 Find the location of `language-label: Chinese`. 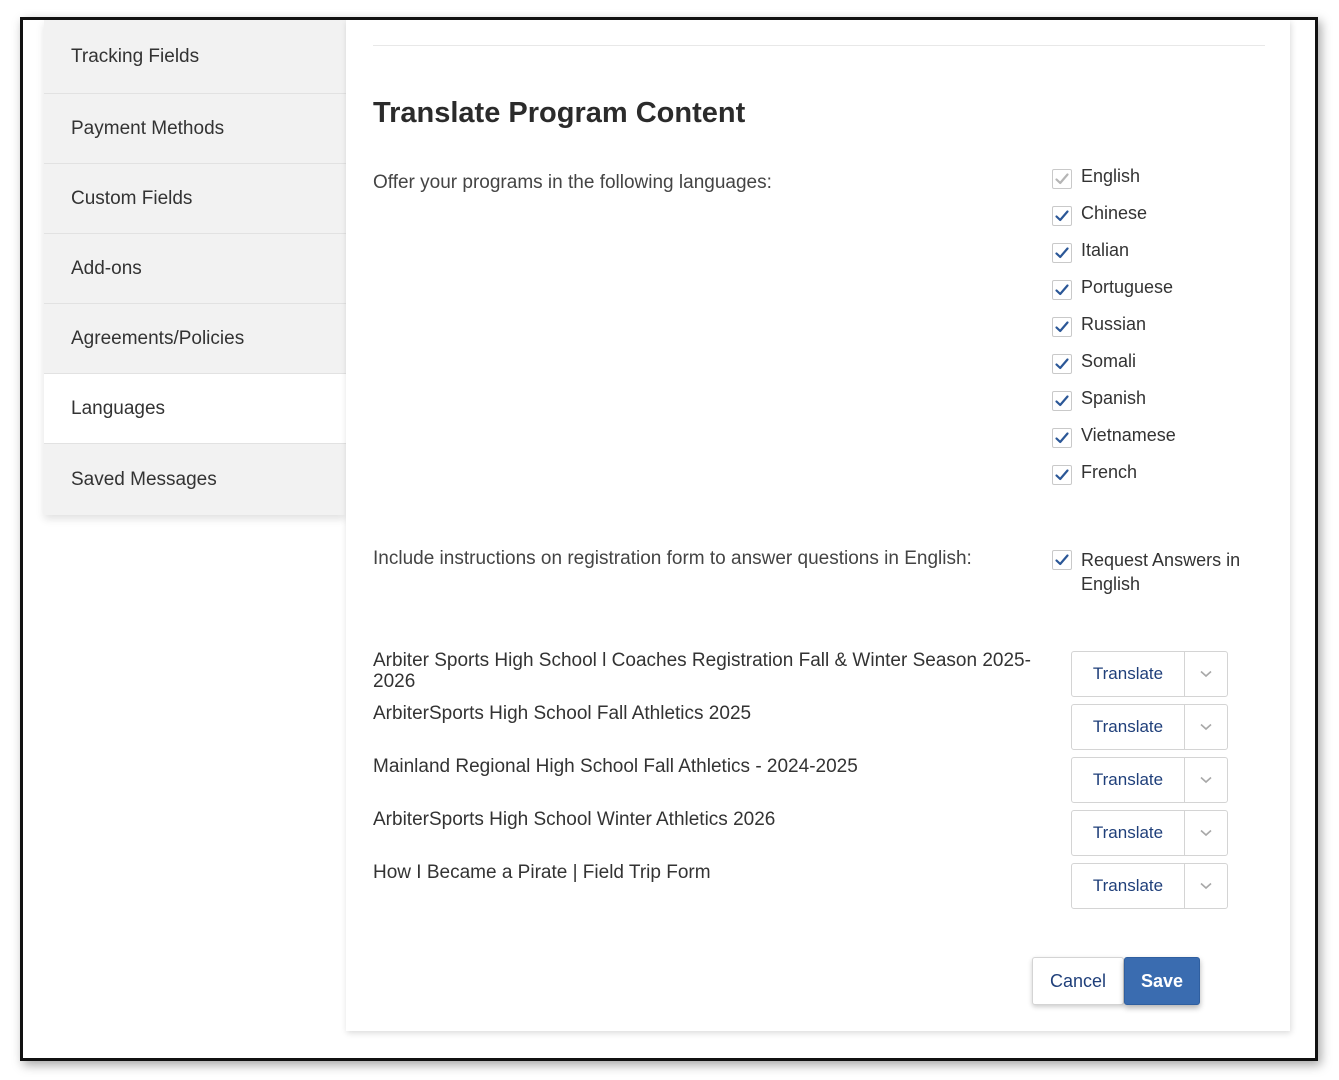

language-label: Chinese is located at coordinates (1114, 213).